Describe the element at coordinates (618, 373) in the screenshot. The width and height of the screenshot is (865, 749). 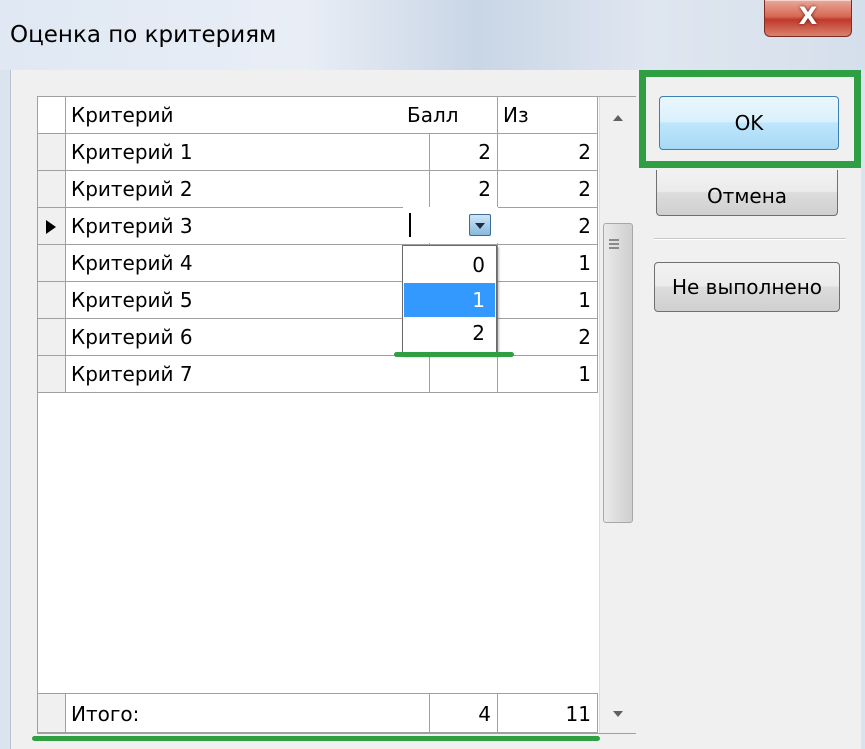
I see `scrollbar-thumb` at that location.